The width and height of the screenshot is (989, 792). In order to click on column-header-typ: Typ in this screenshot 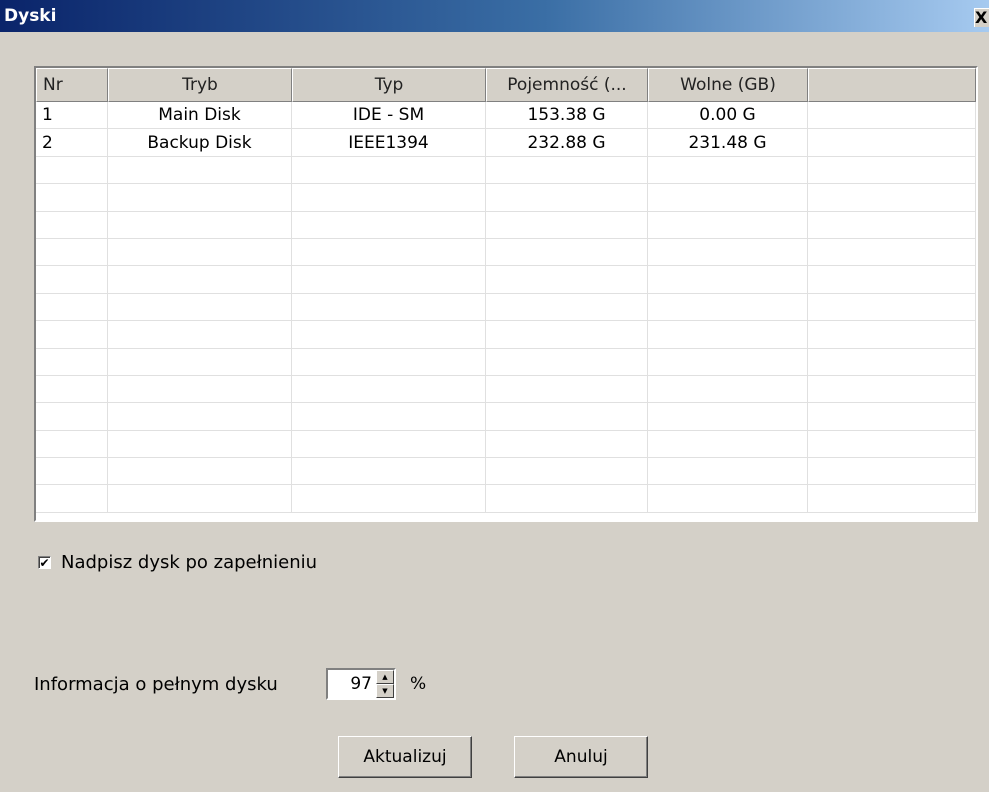, I will do `click(389, 85)`.